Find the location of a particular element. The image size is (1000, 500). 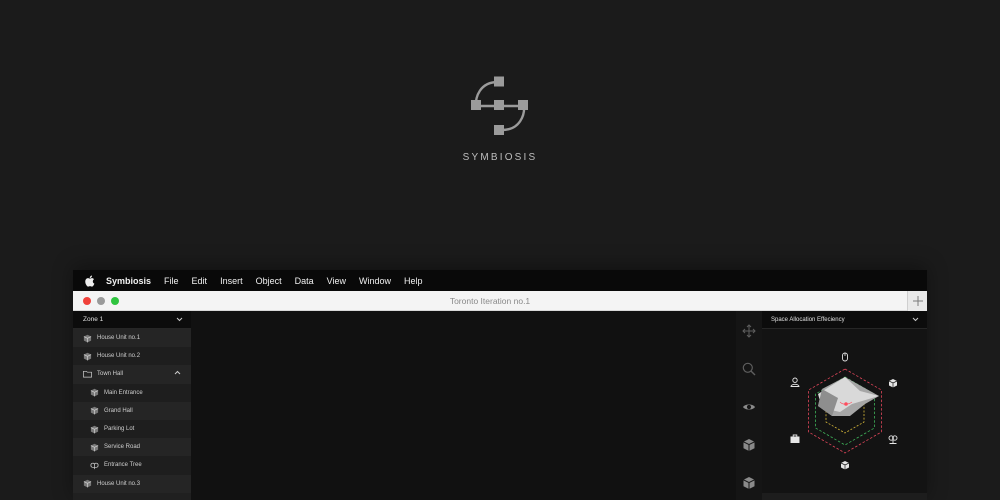

analytics-panel: Space Allocation Effeciency is located at coordinates (844, 405).